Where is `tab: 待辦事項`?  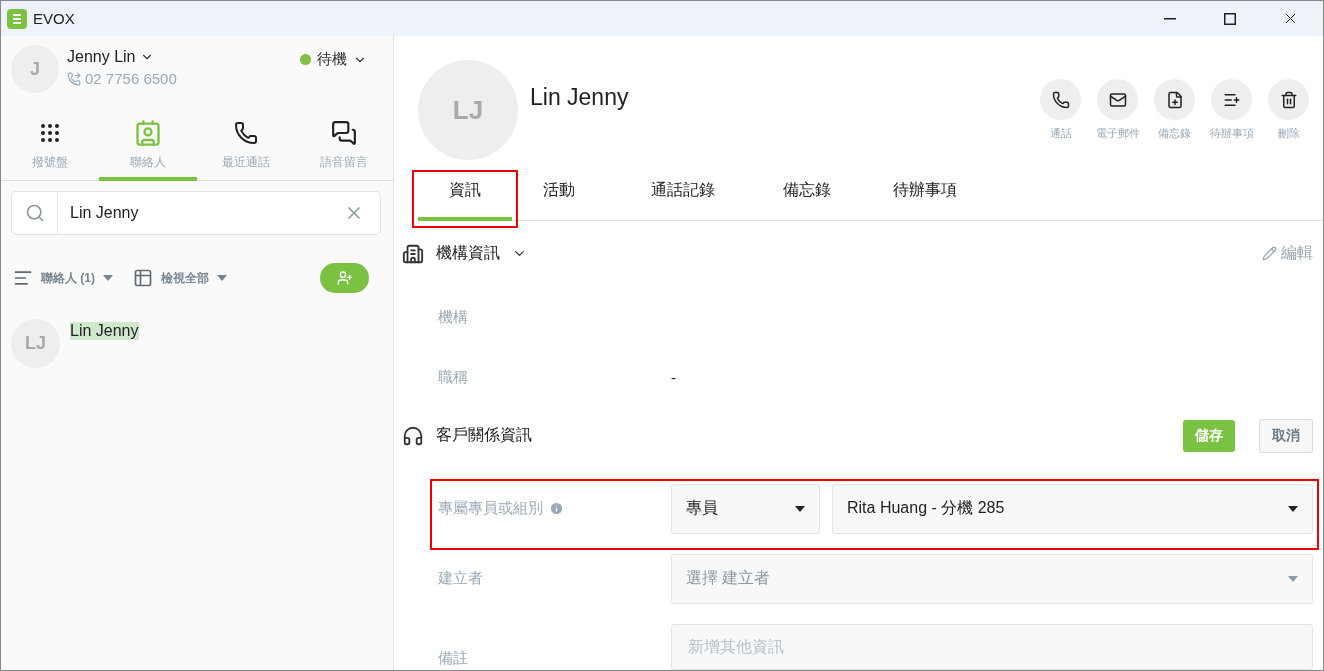
tab: 待辦事項 is located at coordinates (925, 194).